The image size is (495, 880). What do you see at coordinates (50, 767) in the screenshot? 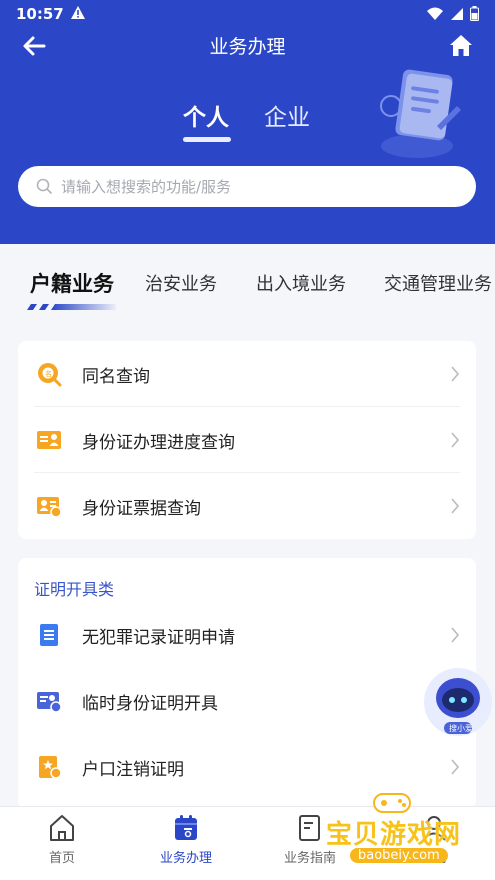
I see `certificate-icon` at bounding box center [50, 767].